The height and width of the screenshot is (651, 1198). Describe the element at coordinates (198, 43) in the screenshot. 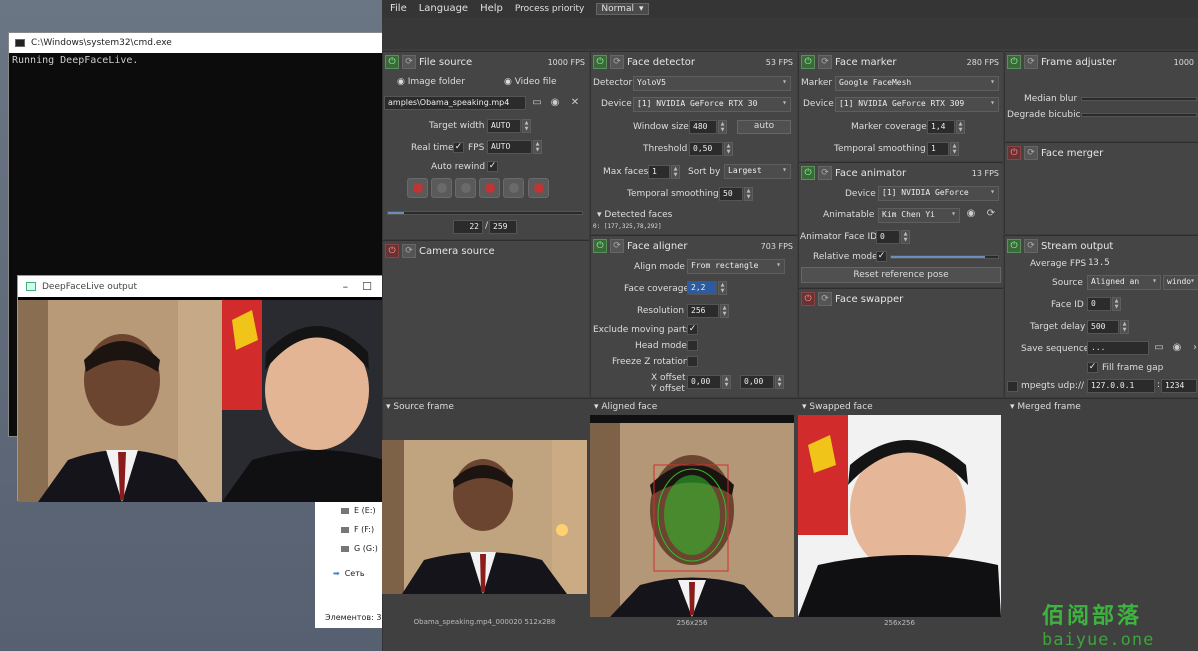

I see `cmd-titlebar: C:\Windows\system32\cmd.exe` at that location.